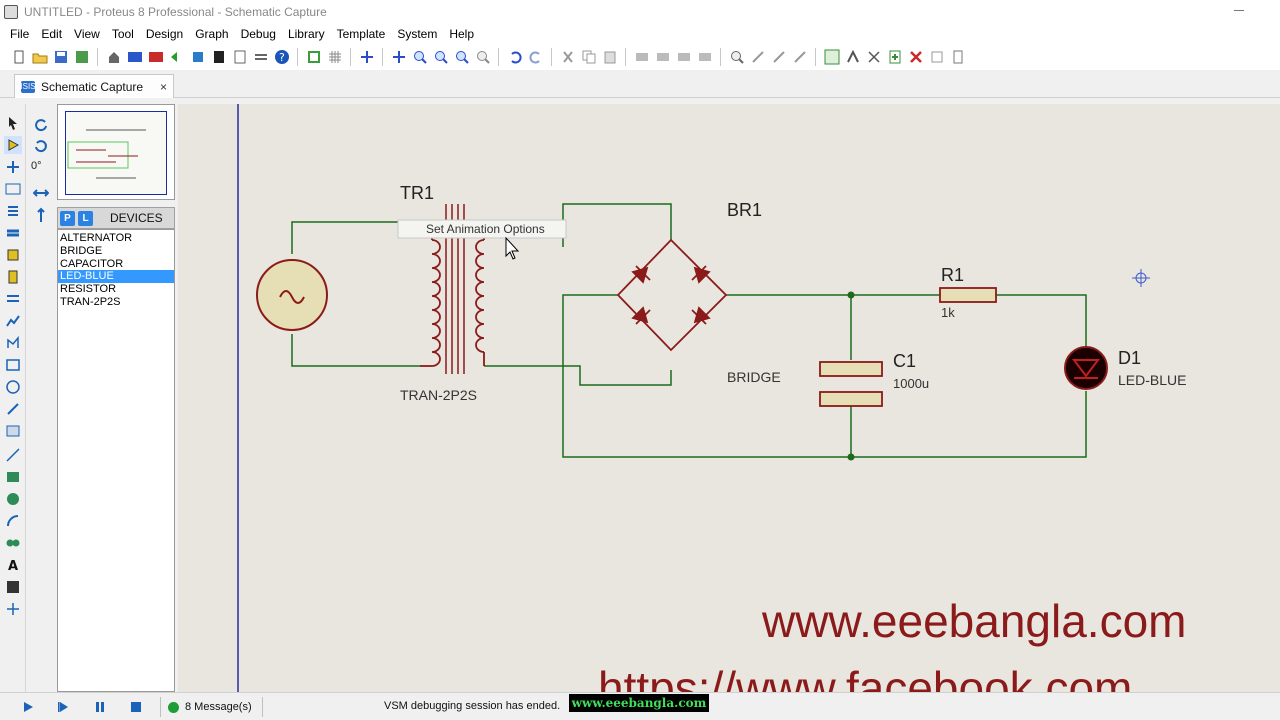 This screenshot has height=720, width=1280. What do you see at coordinates (116, 264) in the screenshot?
I see `device-item-capacitor: CAPACITOR` at bounding box center [116, 264].